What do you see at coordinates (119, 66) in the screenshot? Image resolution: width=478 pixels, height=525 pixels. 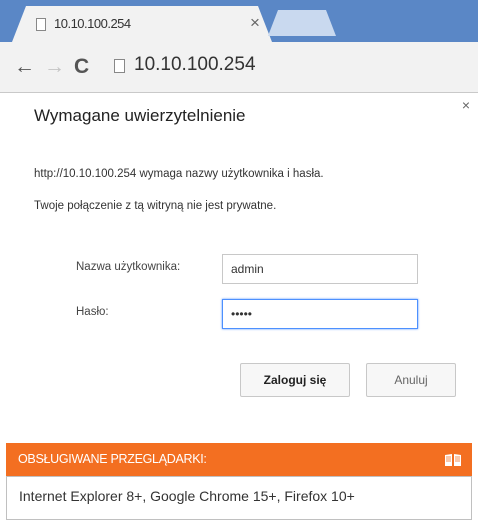 I see `page-icon` at bounding box center [119, 66].